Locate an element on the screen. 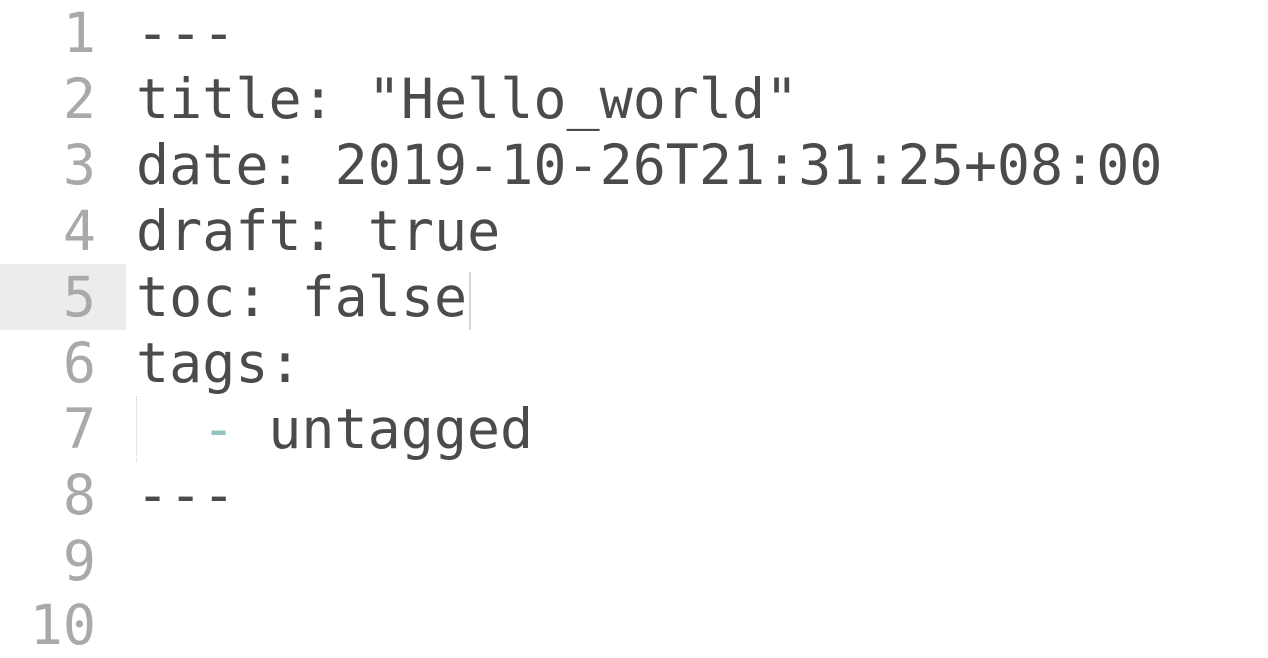 The image size is (1268, 658). editor-line-7: 7 - untagged is located at coordinates (634, 429).